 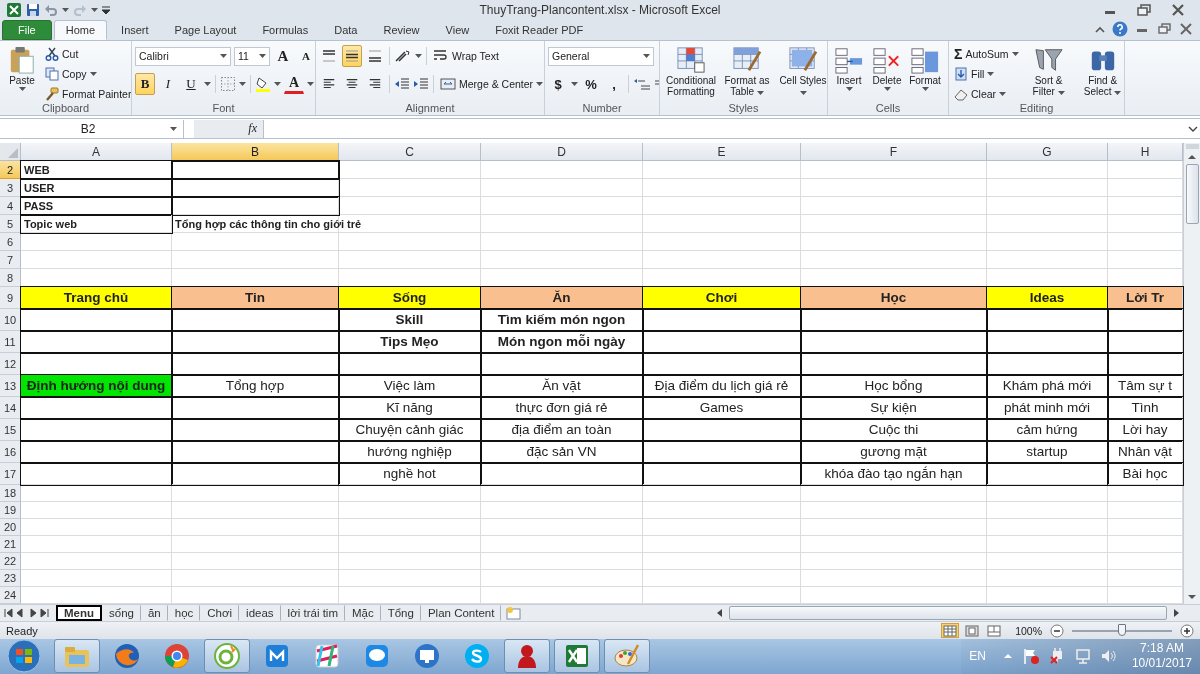 What do you see at coordinates (87, 93) in the screenshot?
I see `format-painter-button: Format Painter` at bounding box center [87, 93].